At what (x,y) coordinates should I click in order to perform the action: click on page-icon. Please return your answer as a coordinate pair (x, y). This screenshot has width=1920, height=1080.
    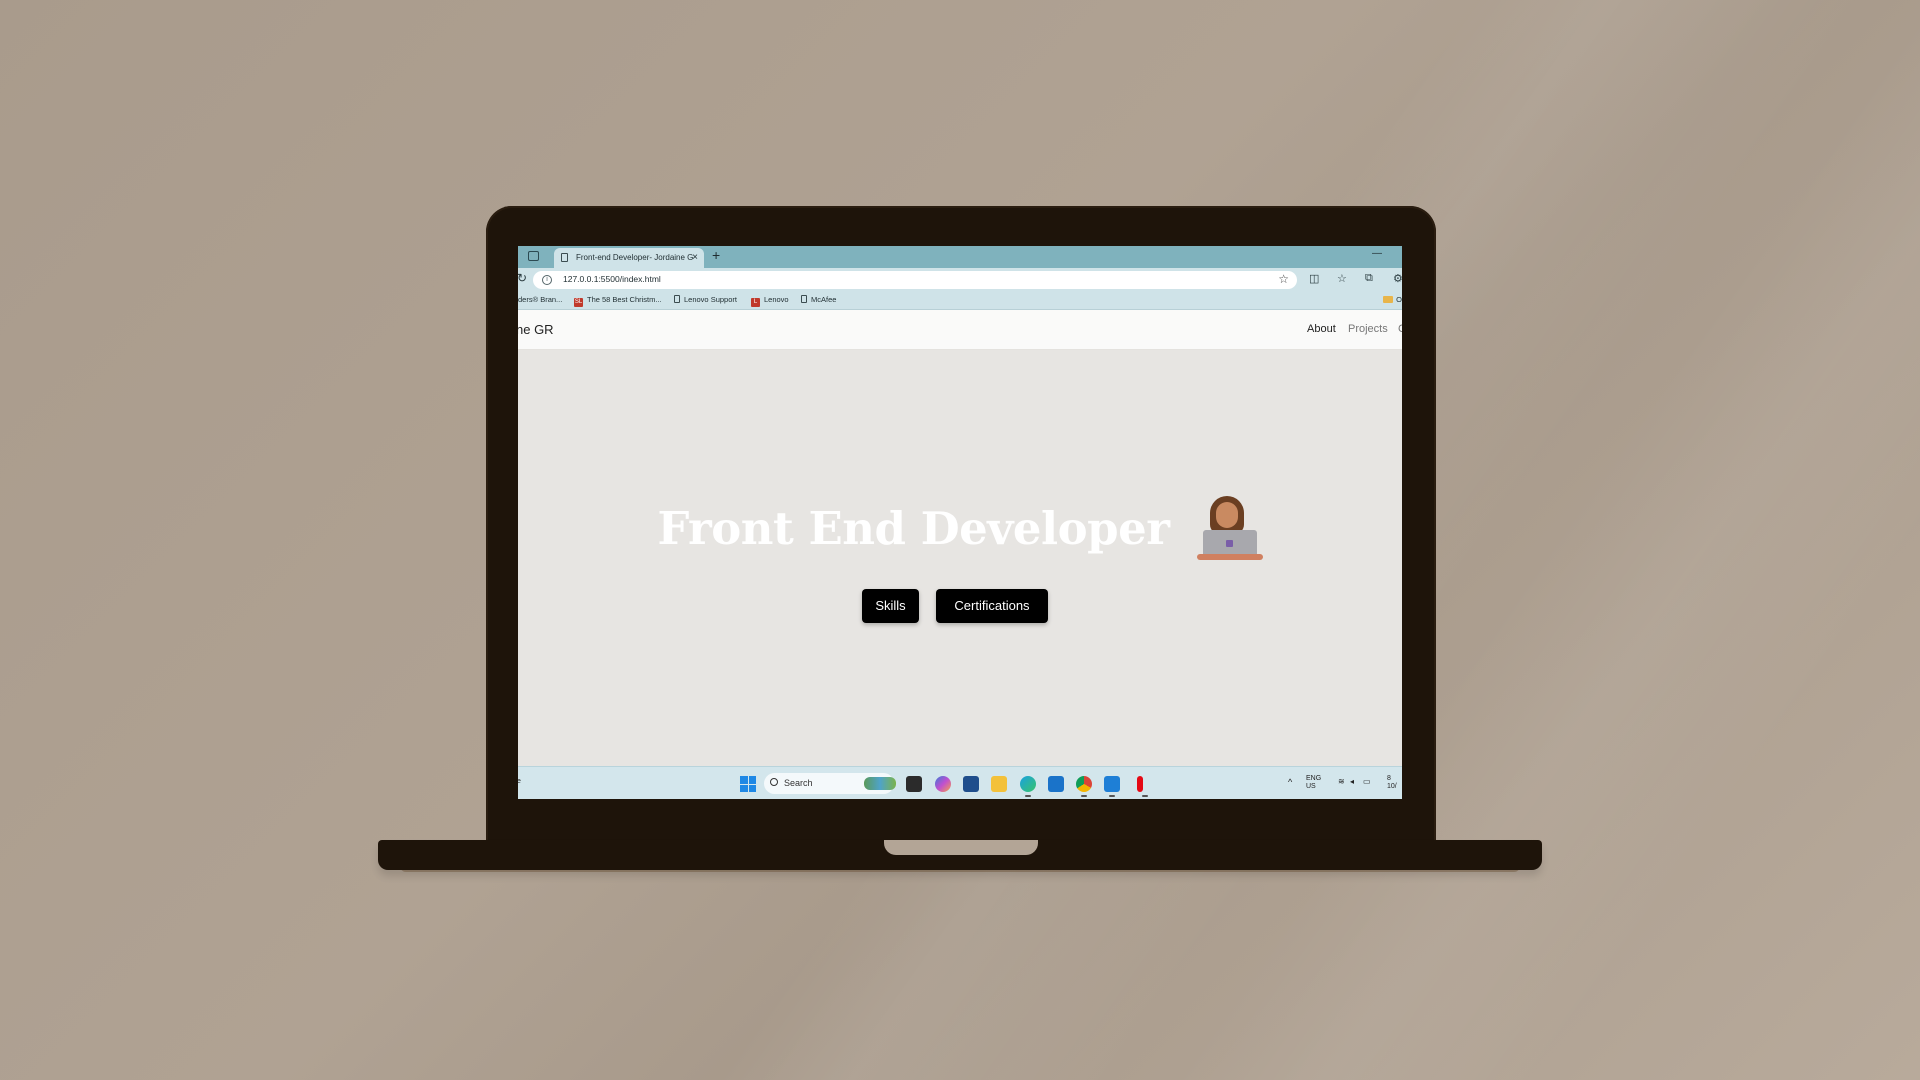
    Looking at the image, I should click on (564, 257).